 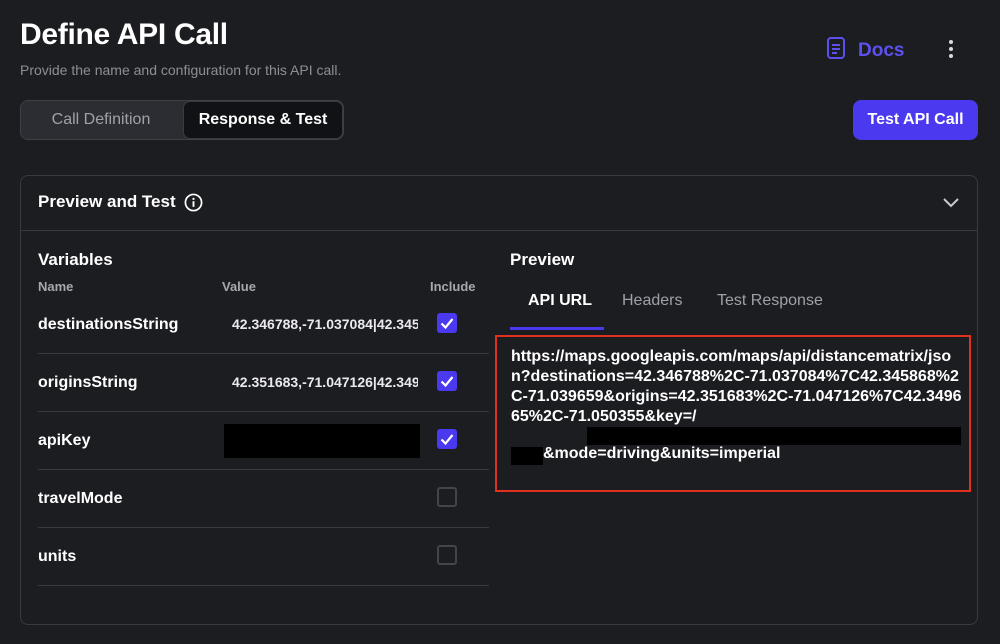 What do you see at coordinates (263, 499) in the screenshot?
I see `variable-row-travelmode: travelMode` at bounding box center [263, 499].